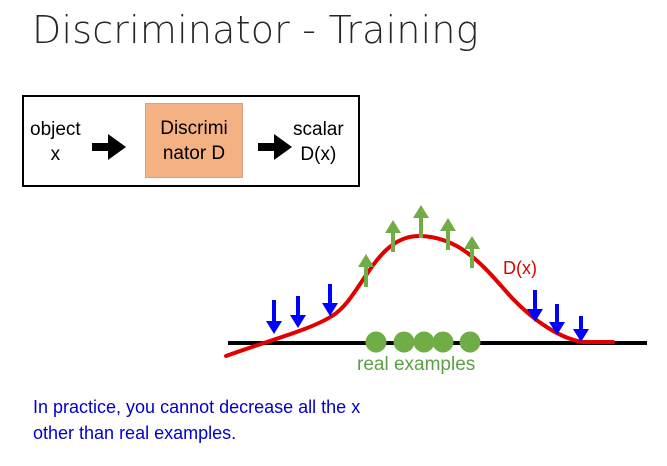 Image resolution: width=667 pixels, height=466 pixels. What do you see at coordinates (416, 364) in the screenshot?
I see `real-examples-label: real examples` at bounding box center [416, 364].